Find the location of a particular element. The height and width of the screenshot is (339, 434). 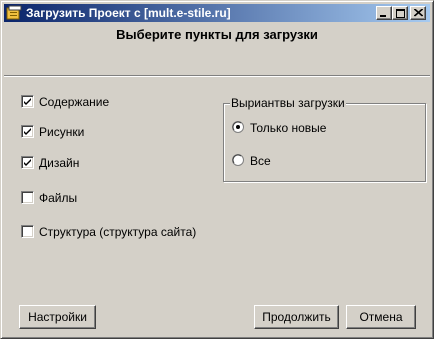

page-title: Выберите пункты для загрузки is located at coordinates (217, 34).